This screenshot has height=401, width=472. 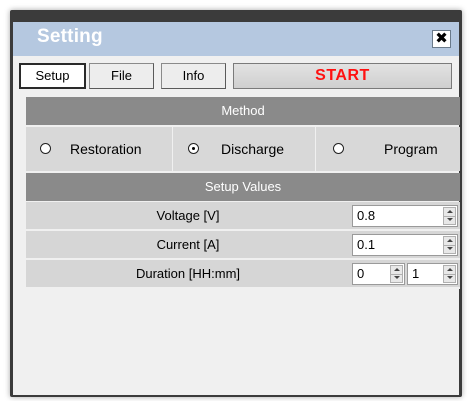 What do you see at coordinates (243, 274) in the screenshot?
I see `duration-row: Duration [HH:mm] 0 1` at bounding box center [243, 274].